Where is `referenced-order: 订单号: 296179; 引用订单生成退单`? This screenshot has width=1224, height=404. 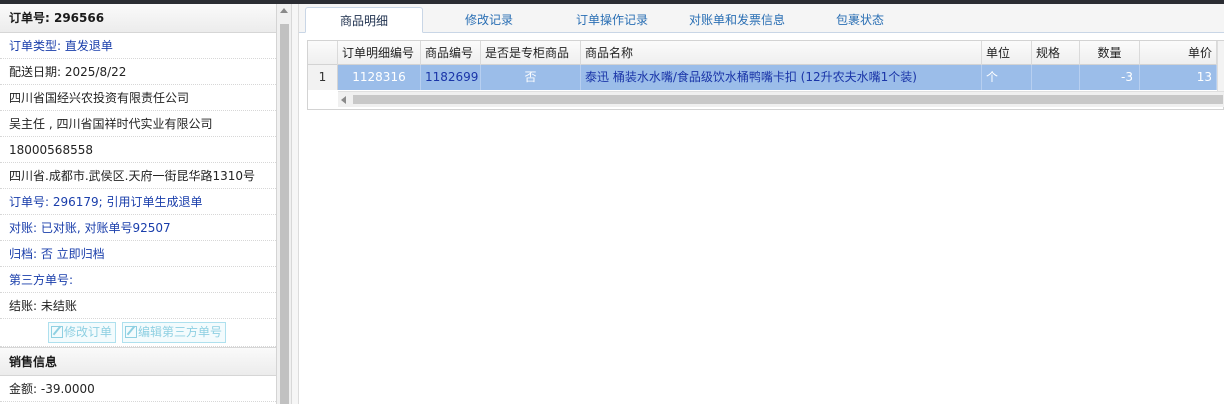
referenced-order: 订单号: 296179; 引用订单生成退单 is located at coordinates (138, 202).